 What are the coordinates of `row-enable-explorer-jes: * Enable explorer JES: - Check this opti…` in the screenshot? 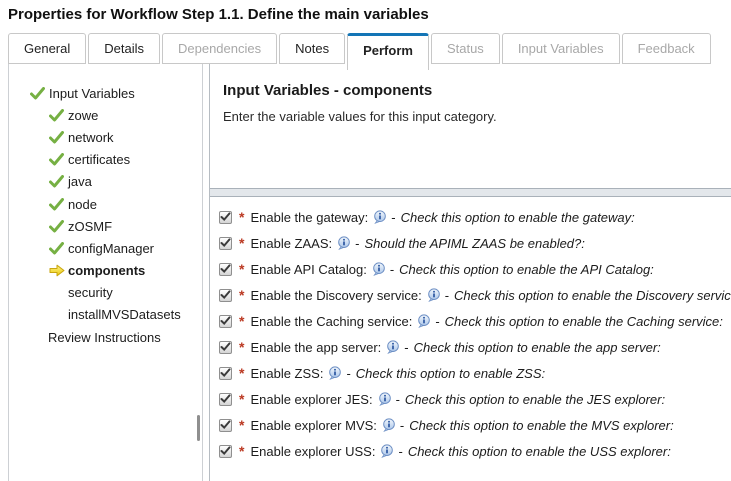 It's located at (475, 399).